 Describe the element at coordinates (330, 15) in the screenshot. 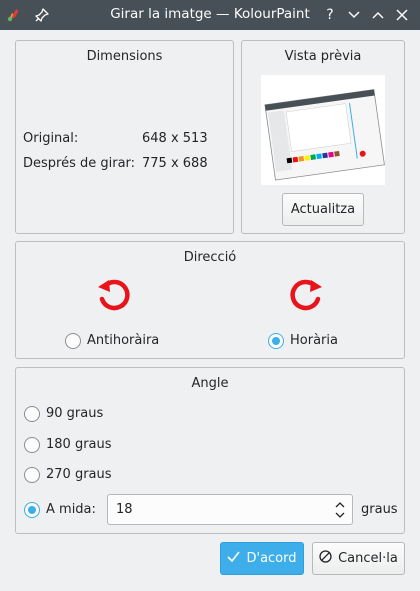

I see `help-icon: ?` at that location.